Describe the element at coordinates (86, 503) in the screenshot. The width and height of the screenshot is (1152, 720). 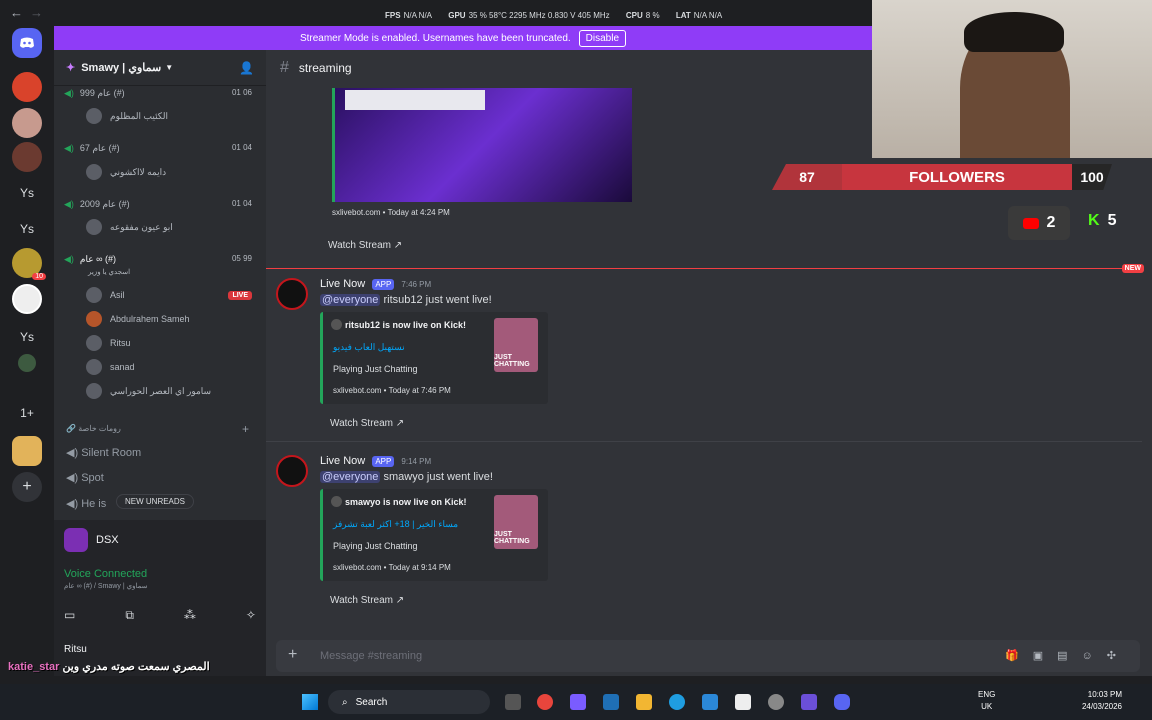
I see `voice-channel-he-is: ◀) He is` at that location.